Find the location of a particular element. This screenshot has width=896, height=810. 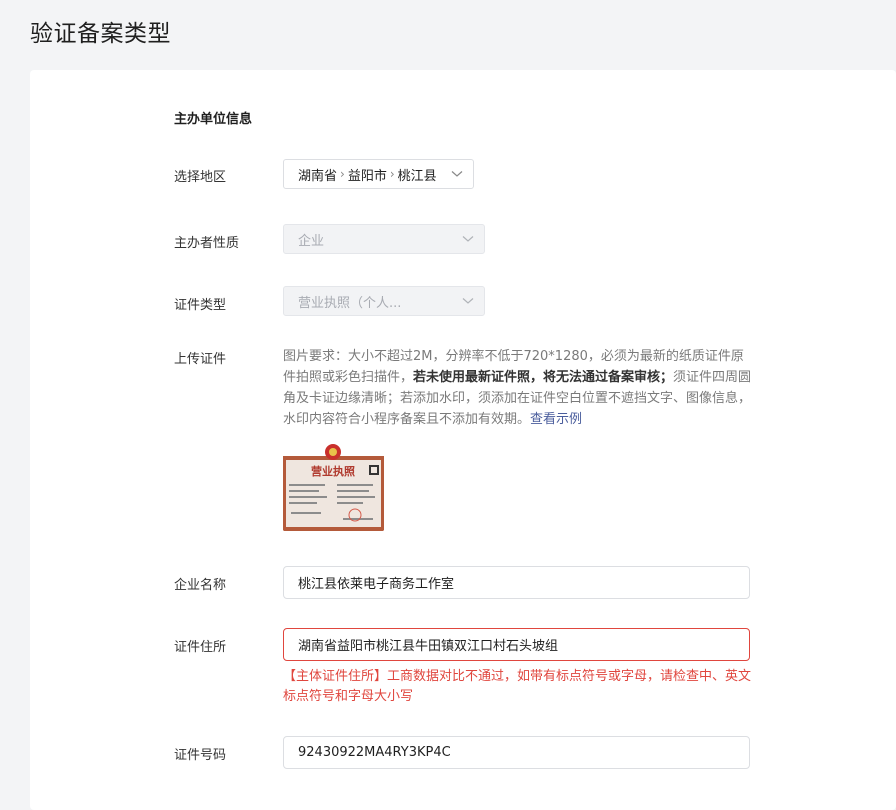

license-image: 营业执照 is located at coordinates (333, 486).